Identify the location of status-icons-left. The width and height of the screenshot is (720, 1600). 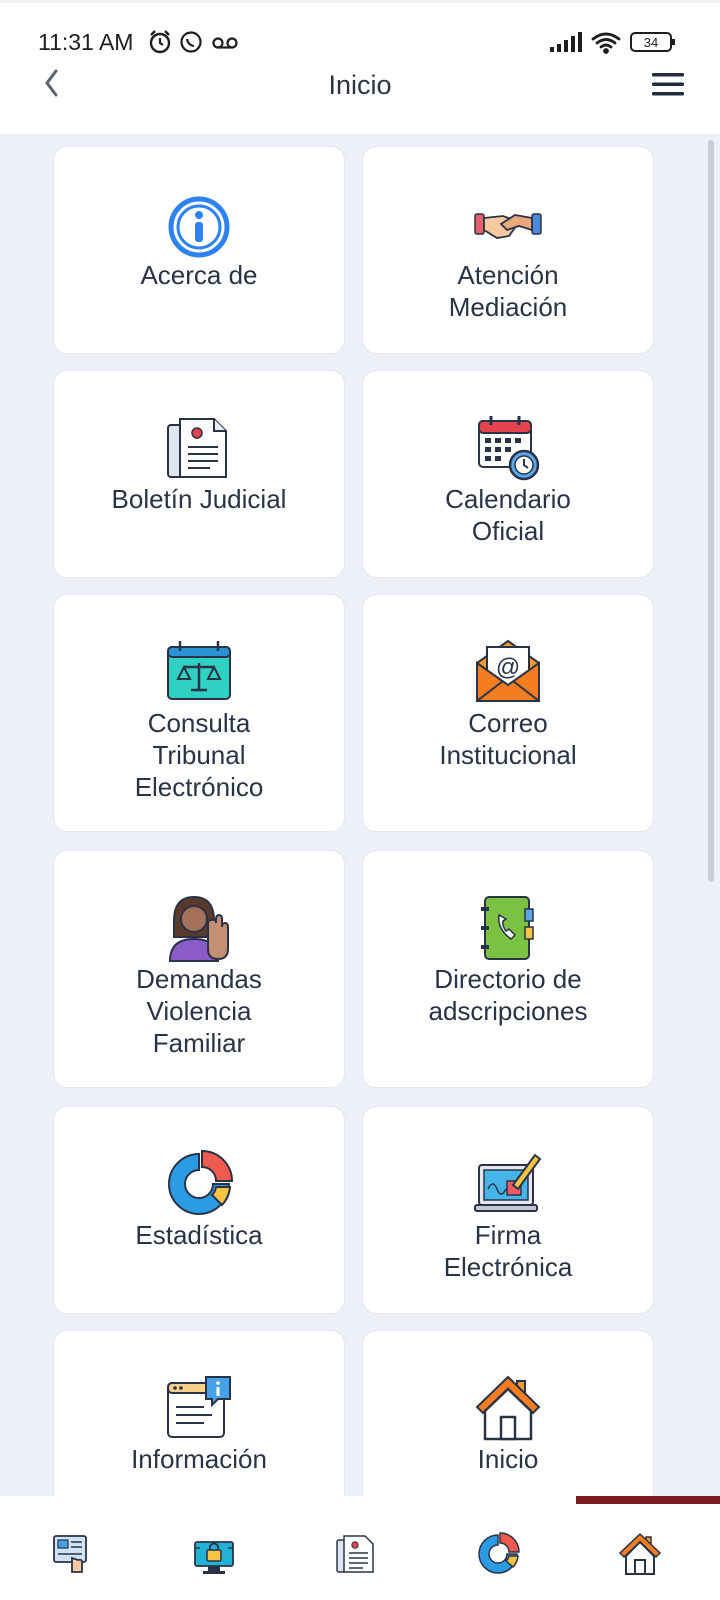
(195, 44).